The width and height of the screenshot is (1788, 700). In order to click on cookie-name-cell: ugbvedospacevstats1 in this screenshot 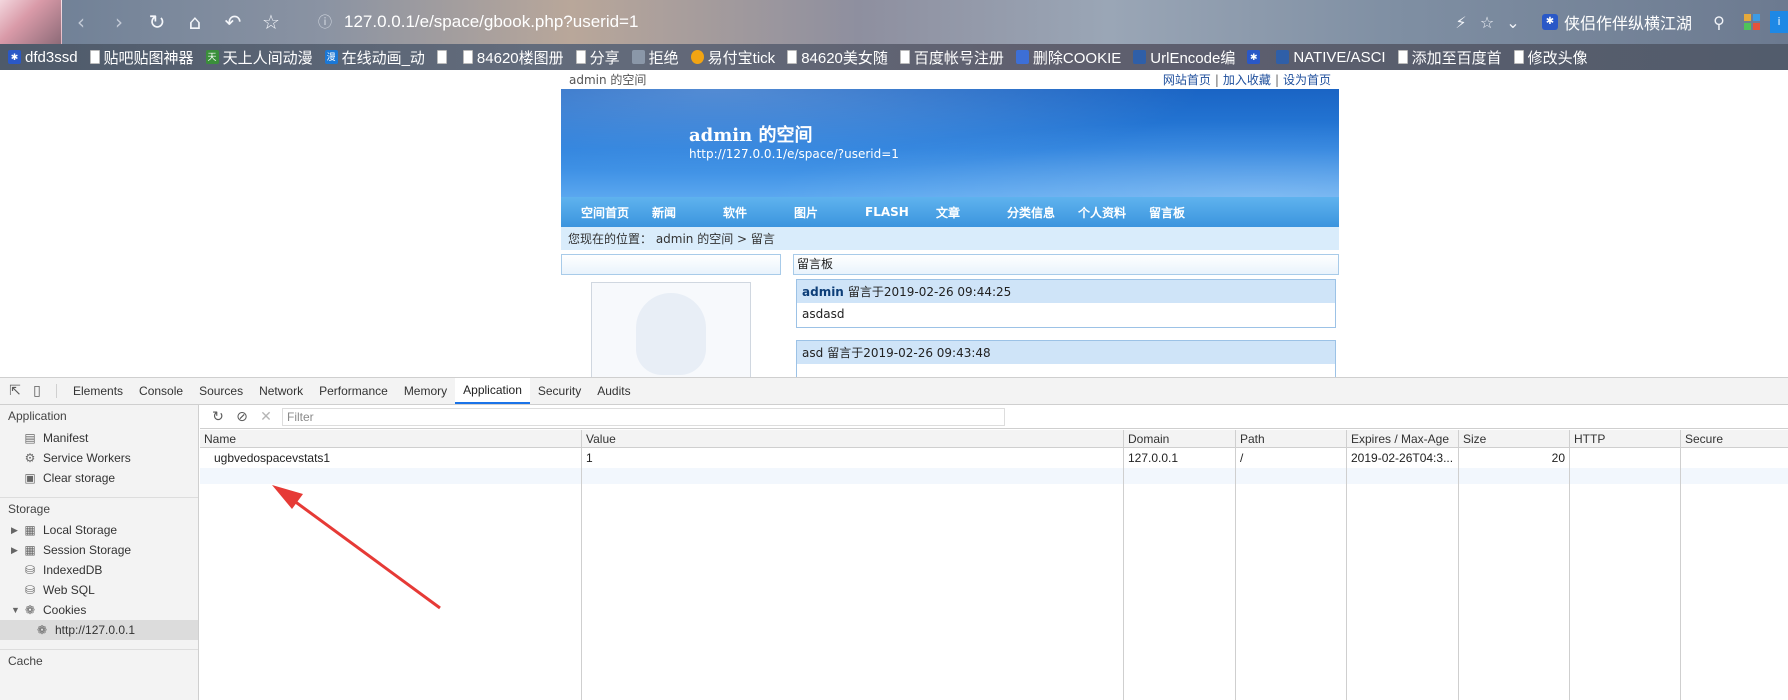, I will do `click(391, 458)`.